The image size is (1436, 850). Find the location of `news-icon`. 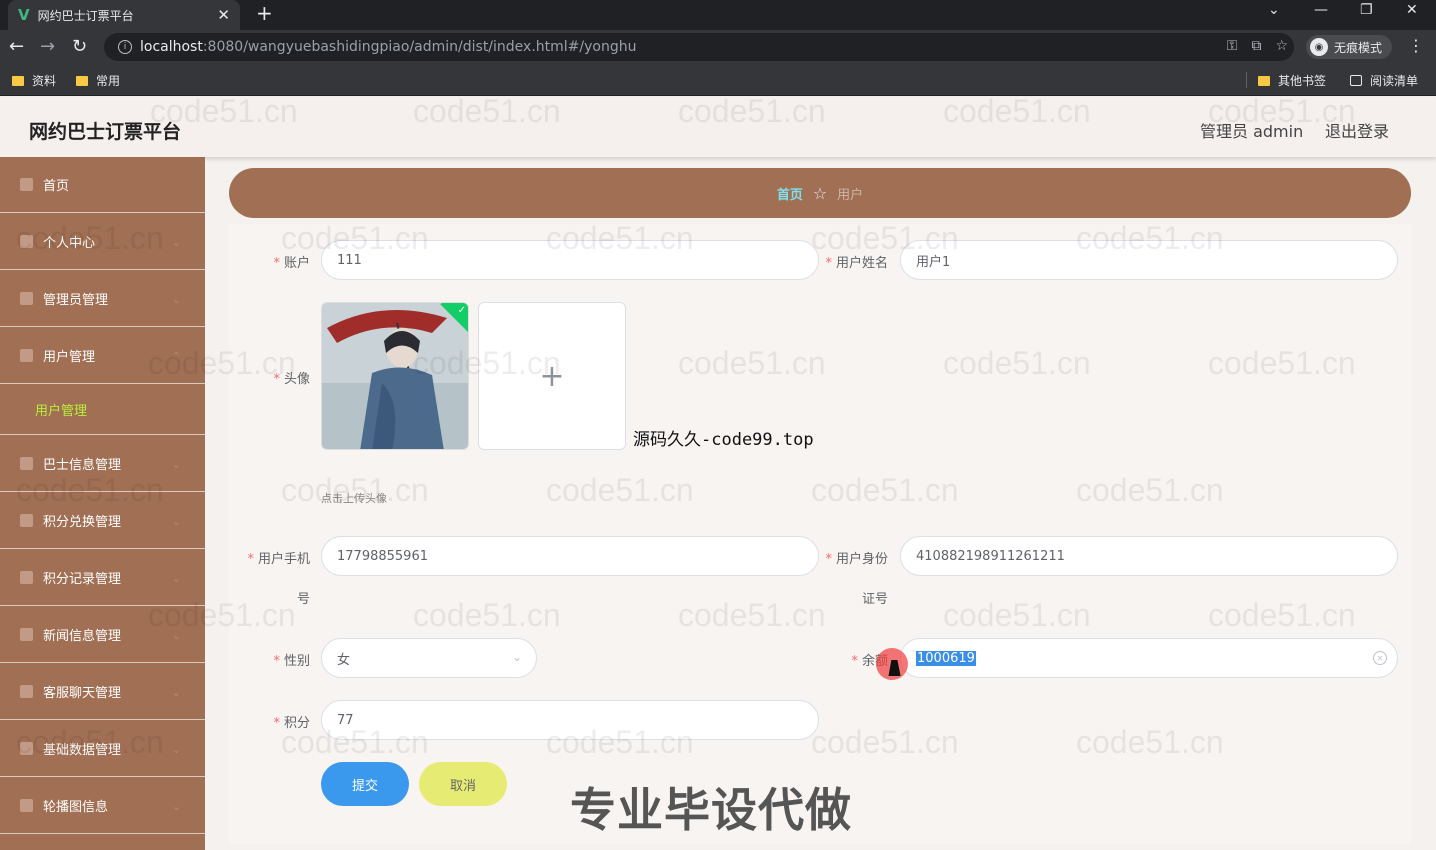

news-icon is located at coordinates (26, 634).